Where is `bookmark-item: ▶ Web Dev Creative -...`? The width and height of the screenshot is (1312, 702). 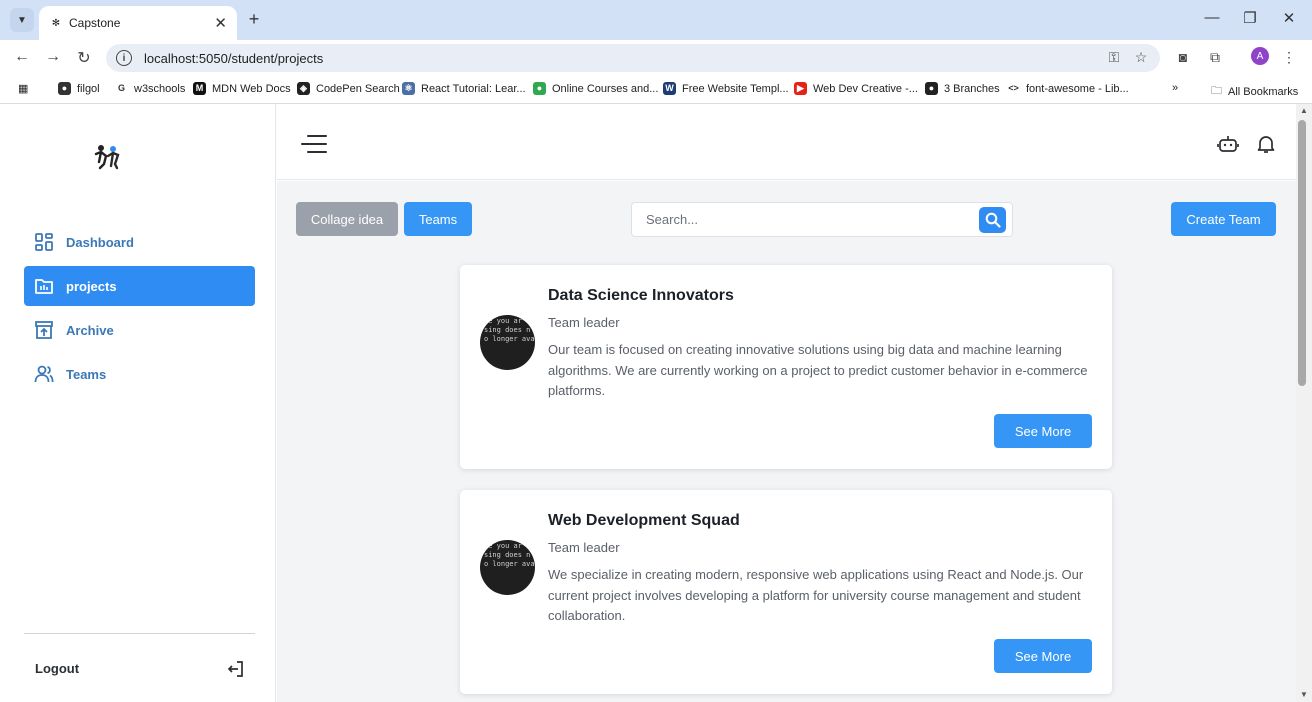 bookmark-item: ▶ Web Dev Creative -... is located at coordinates (856, 88).